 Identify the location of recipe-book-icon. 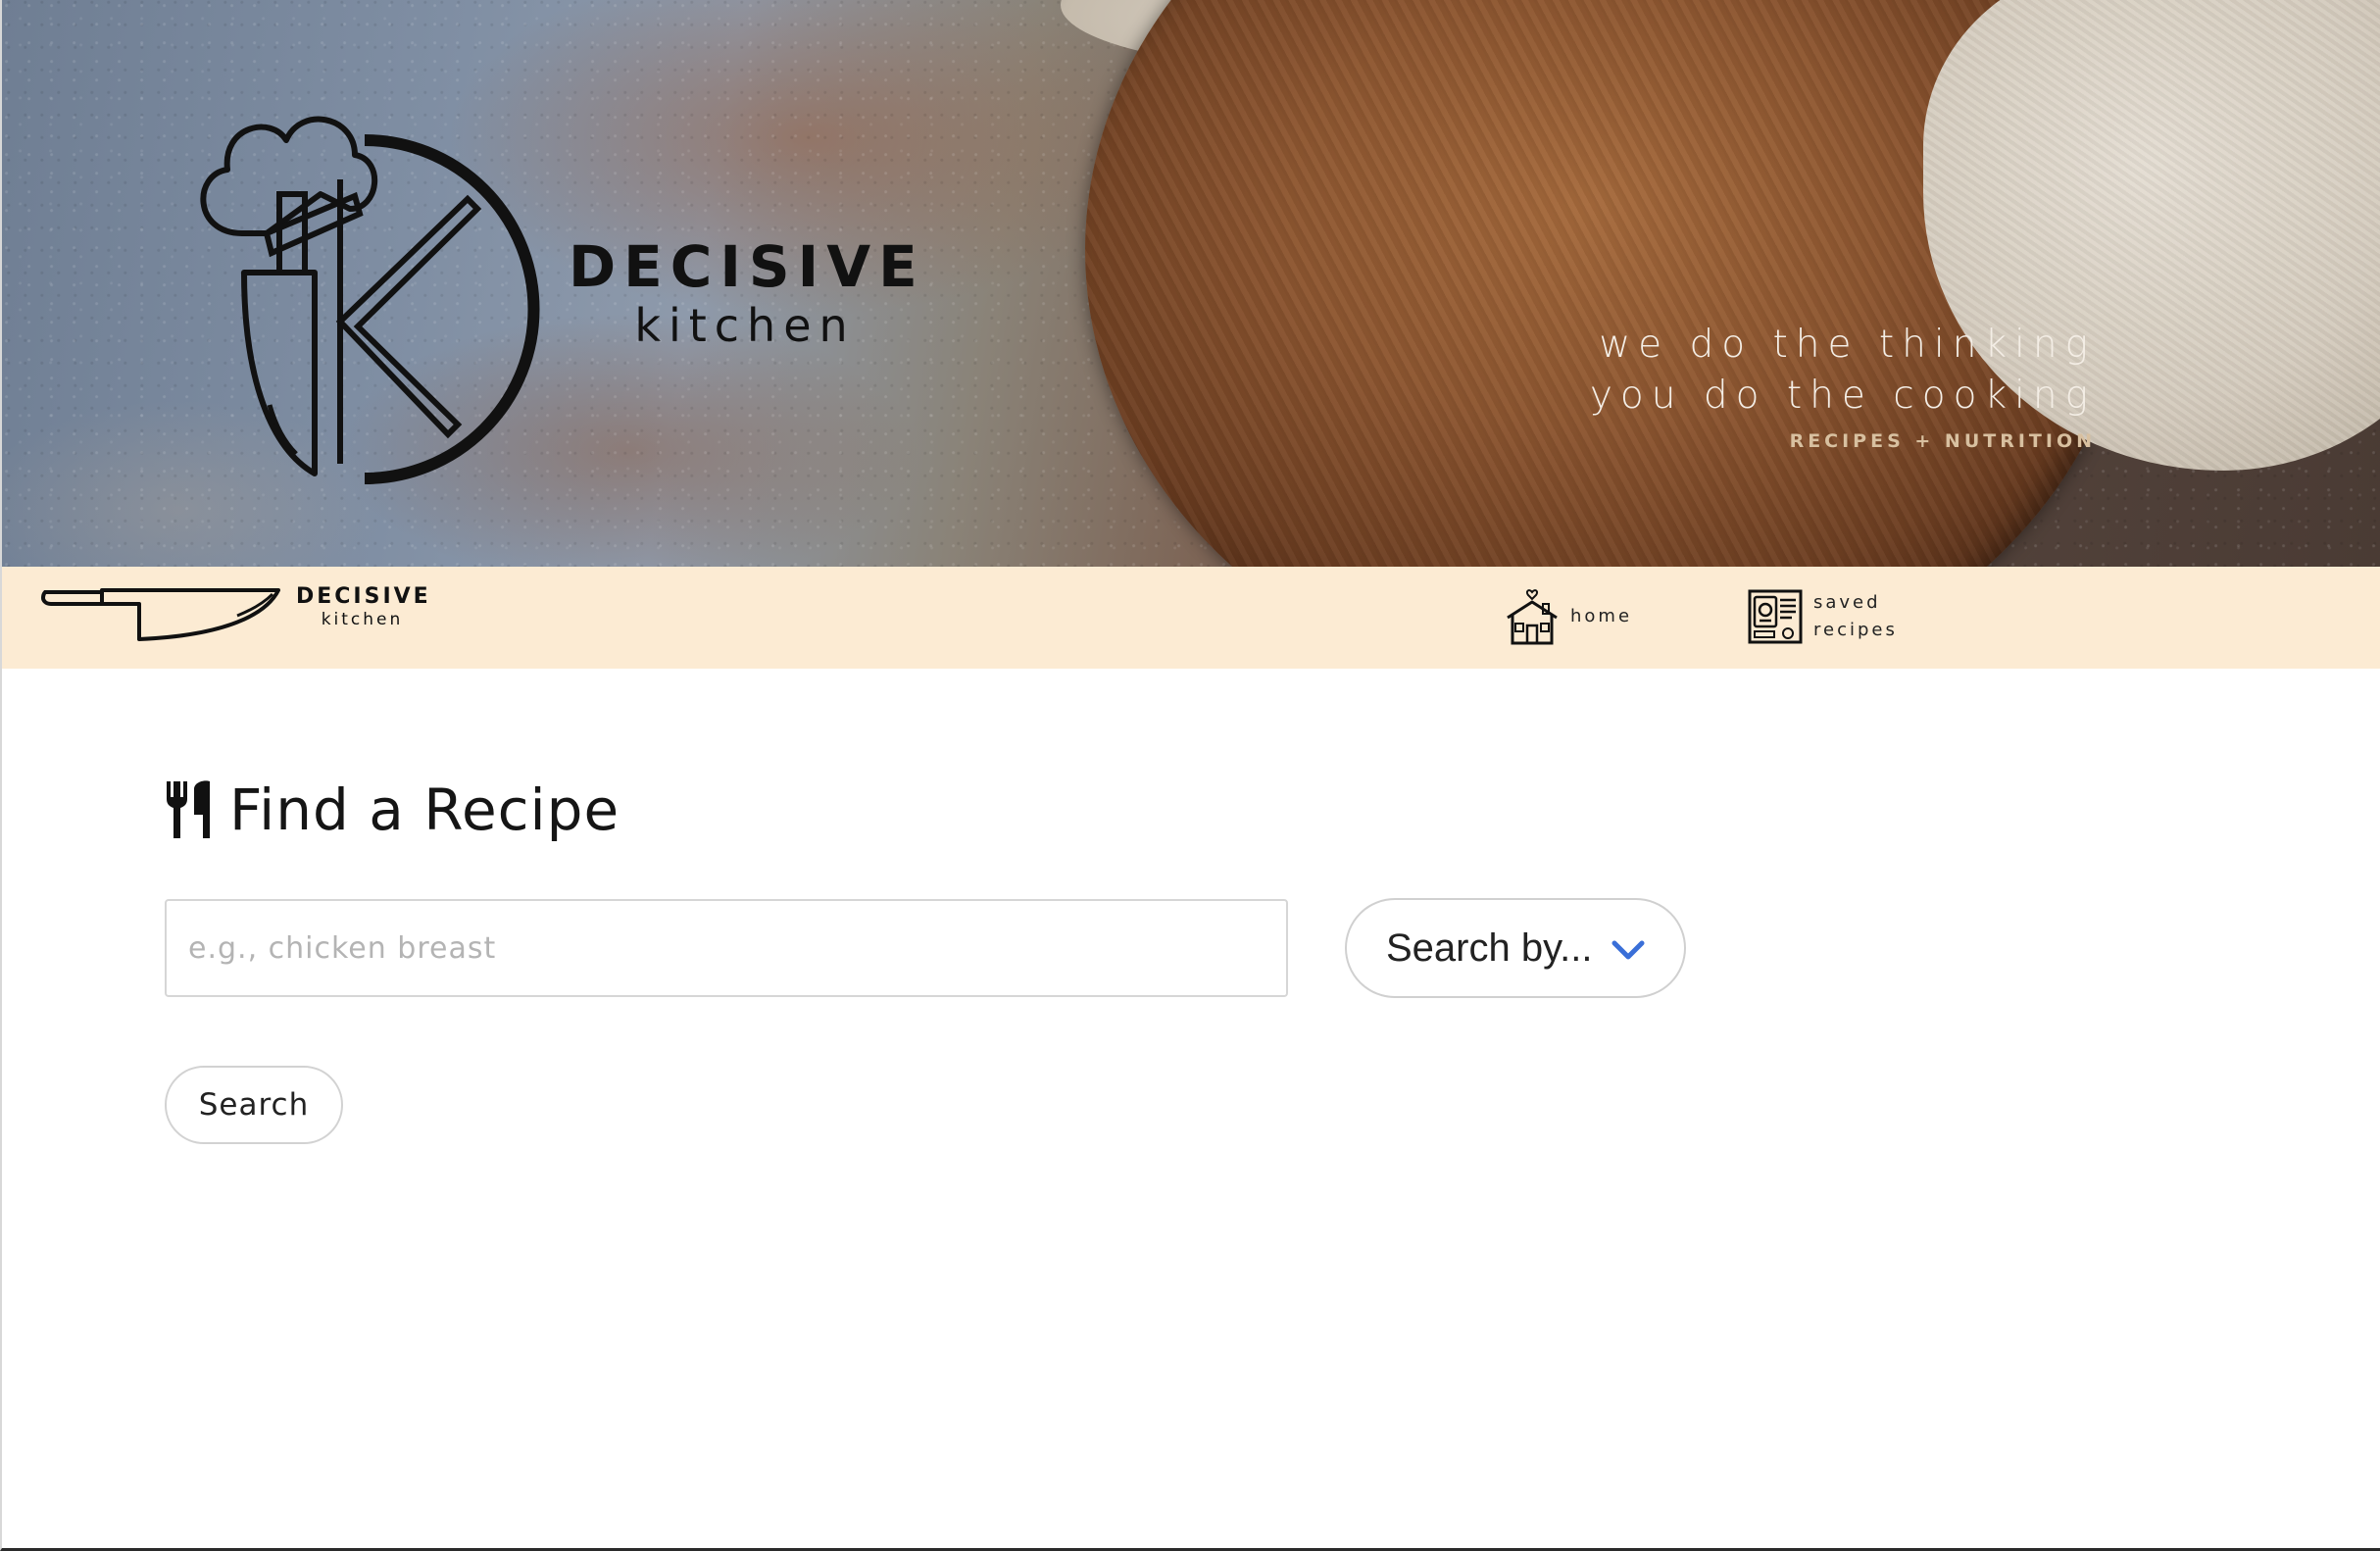
(1775, 616).